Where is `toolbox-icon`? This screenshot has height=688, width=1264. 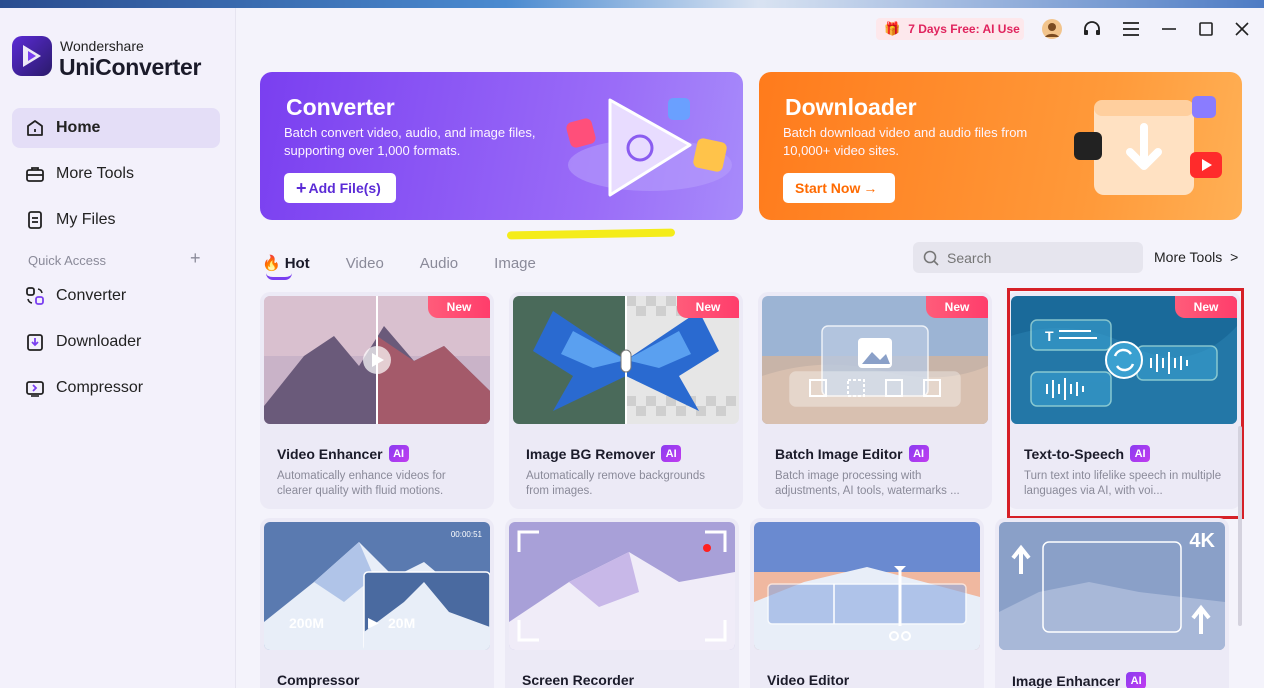
toolbox-icon is located at coordinates (35, 174).